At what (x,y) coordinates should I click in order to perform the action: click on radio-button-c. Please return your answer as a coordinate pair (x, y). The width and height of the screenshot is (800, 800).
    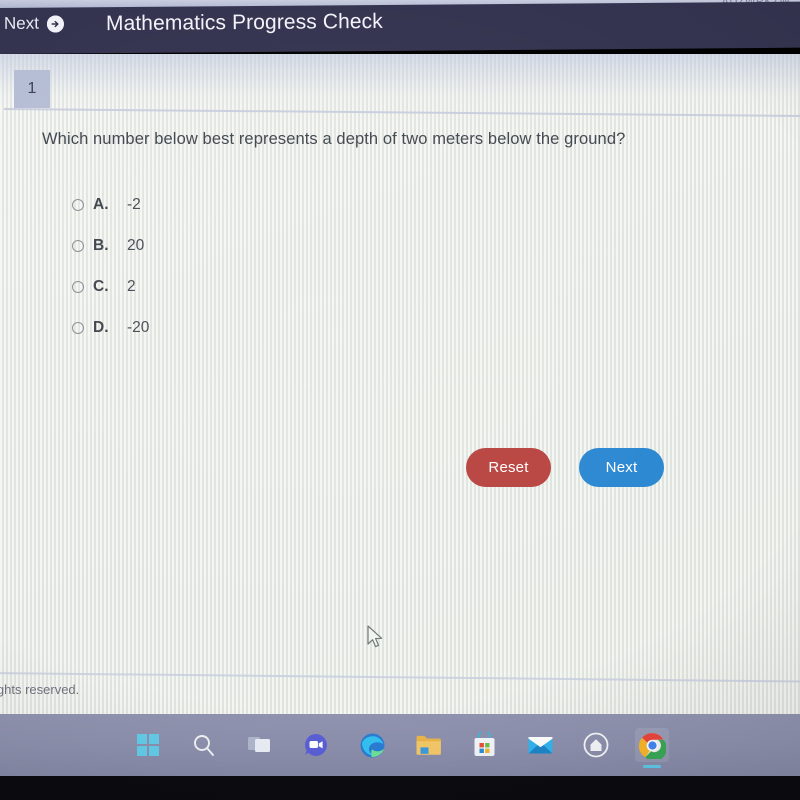
    Looking at the image, I should click on (78, 286).